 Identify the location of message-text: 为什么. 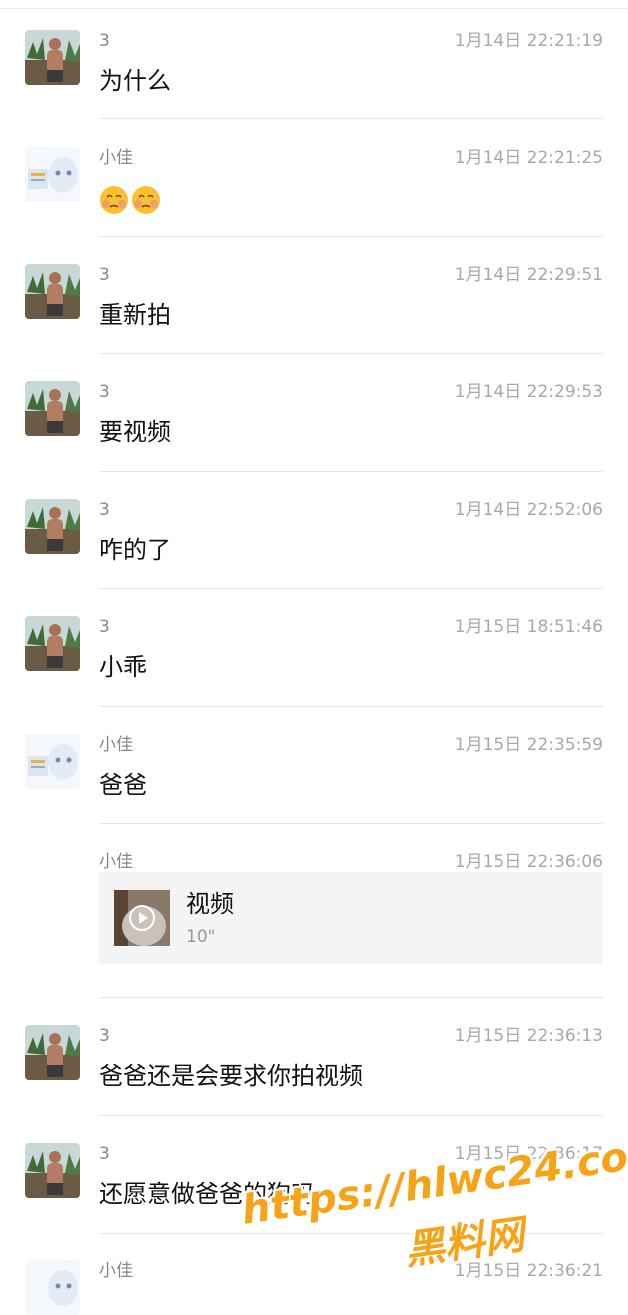
(135, 81).